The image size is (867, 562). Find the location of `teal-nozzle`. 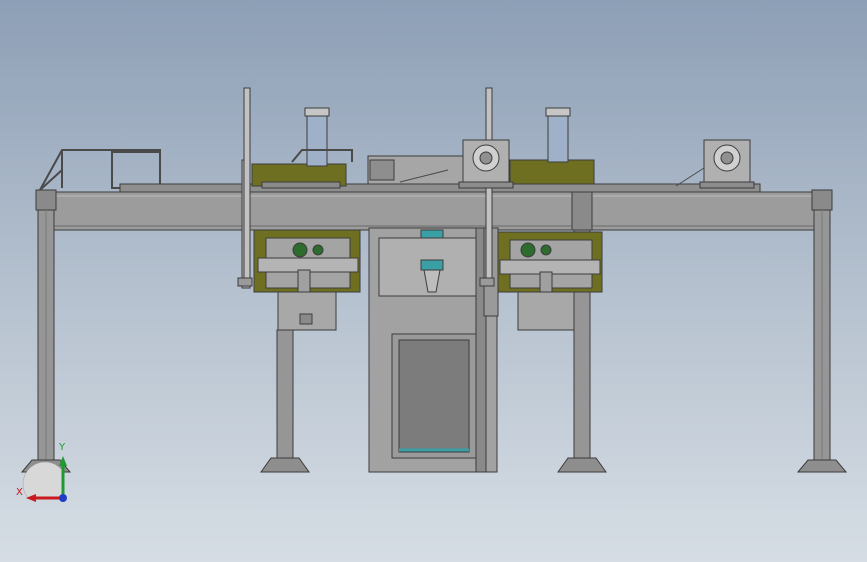

teal-nozzle is located at coordinates (432, 265).